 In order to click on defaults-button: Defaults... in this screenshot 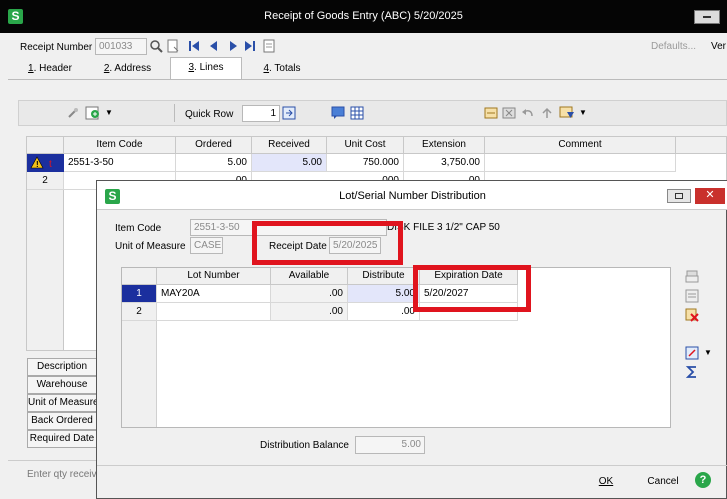, I will do `click(673, 46)`.